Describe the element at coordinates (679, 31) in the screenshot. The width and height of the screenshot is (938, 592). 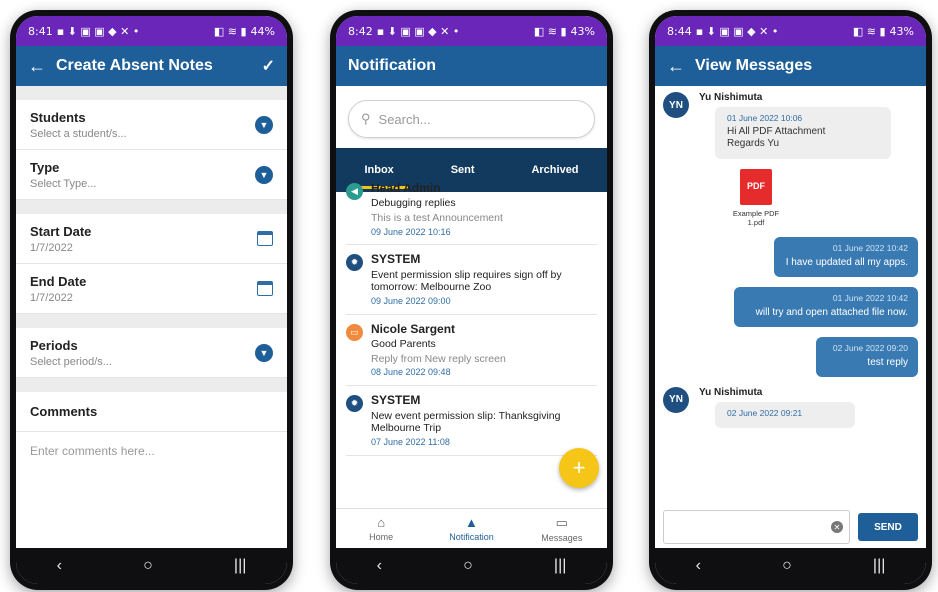
I see `status-time: 8:44` at that location.